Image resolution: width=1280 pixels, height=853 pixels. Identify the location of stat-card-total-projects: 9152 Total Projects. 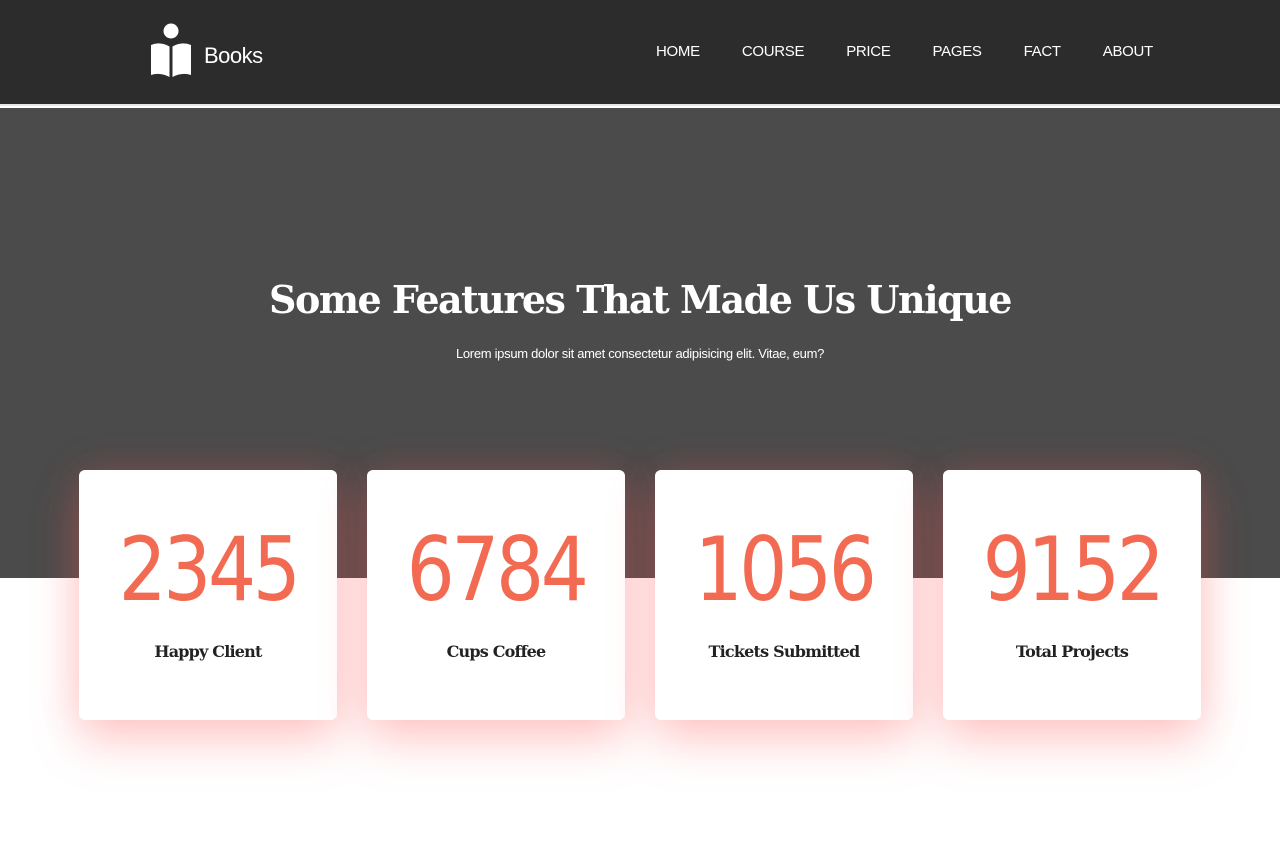
(1072, 595).